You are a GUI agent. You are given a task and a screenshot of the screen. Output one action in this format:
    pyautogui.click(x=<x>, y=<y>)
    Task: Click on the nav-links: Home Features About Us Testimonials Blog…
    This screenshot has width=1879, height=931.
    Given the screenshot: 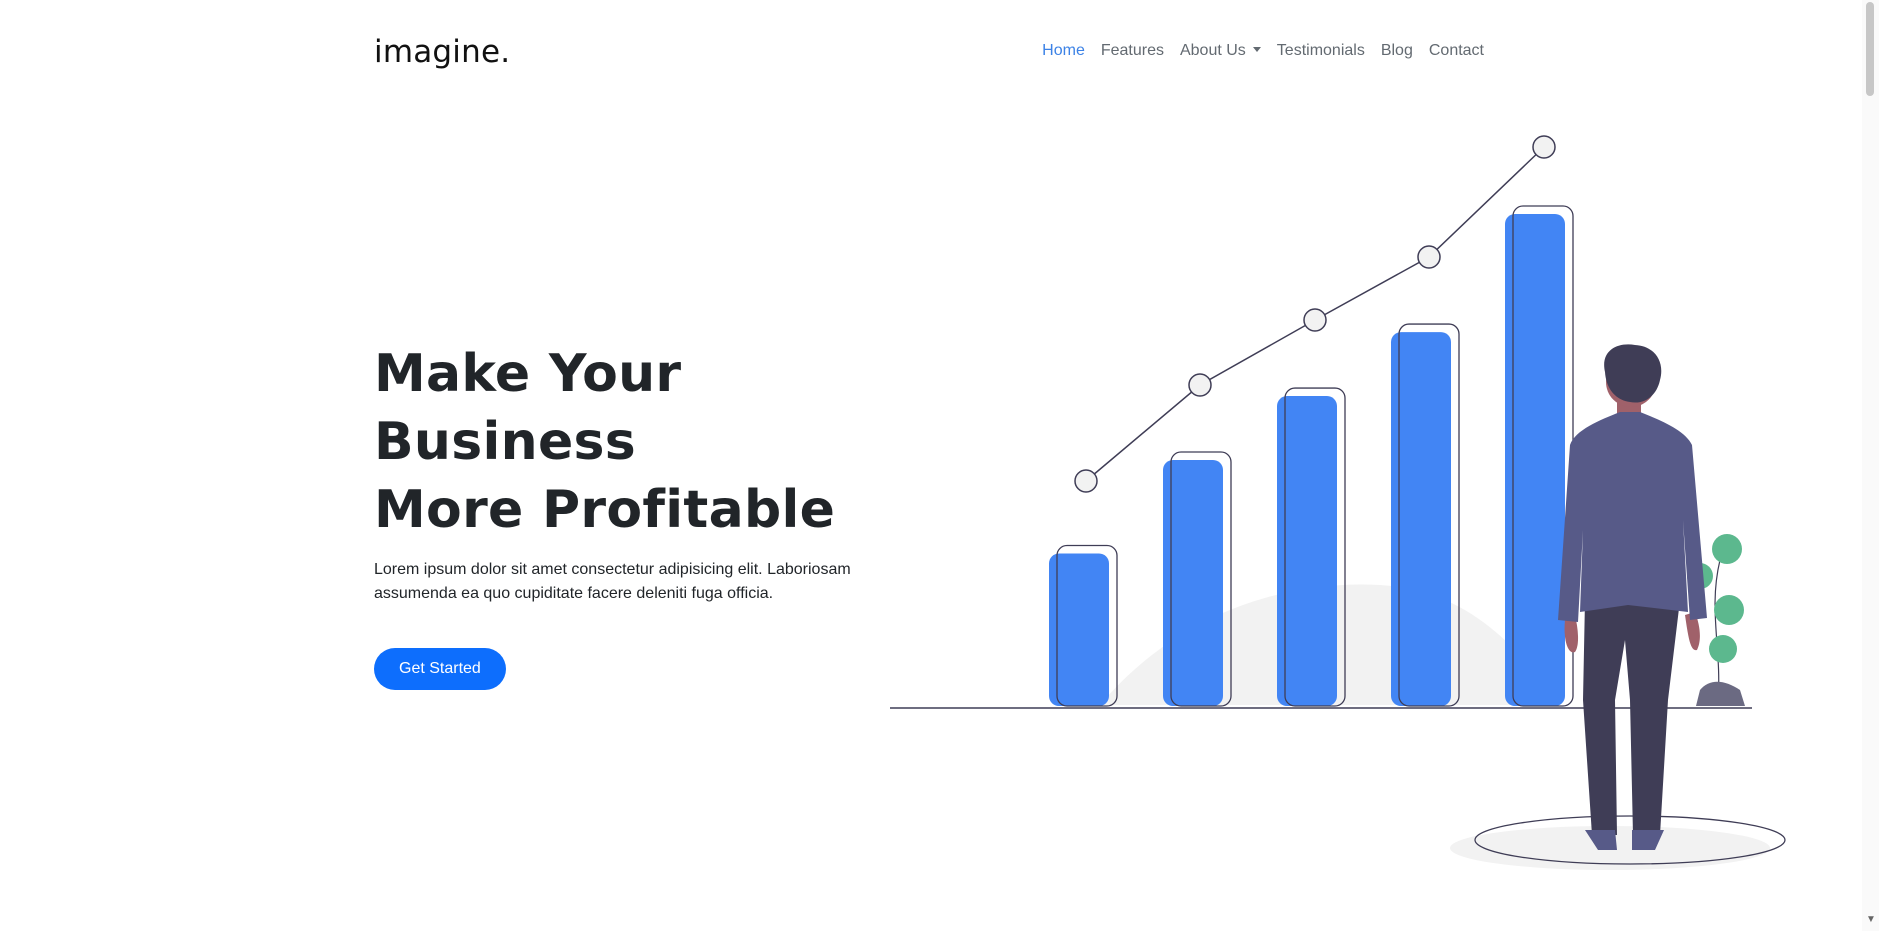 What is the action you would take?
    pyautogui.click(x=1263, y=51)
    